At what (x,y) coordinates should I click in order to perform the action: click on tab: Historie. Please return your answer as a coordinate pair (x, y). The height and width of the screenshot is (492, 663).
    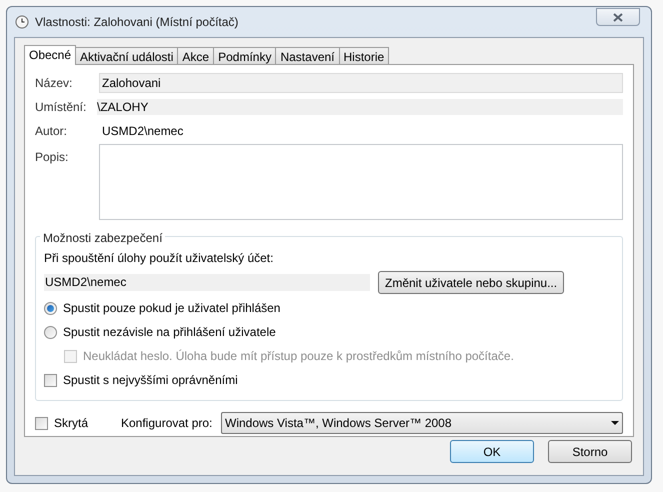
    Looking at the image, I should click on (364, 56).